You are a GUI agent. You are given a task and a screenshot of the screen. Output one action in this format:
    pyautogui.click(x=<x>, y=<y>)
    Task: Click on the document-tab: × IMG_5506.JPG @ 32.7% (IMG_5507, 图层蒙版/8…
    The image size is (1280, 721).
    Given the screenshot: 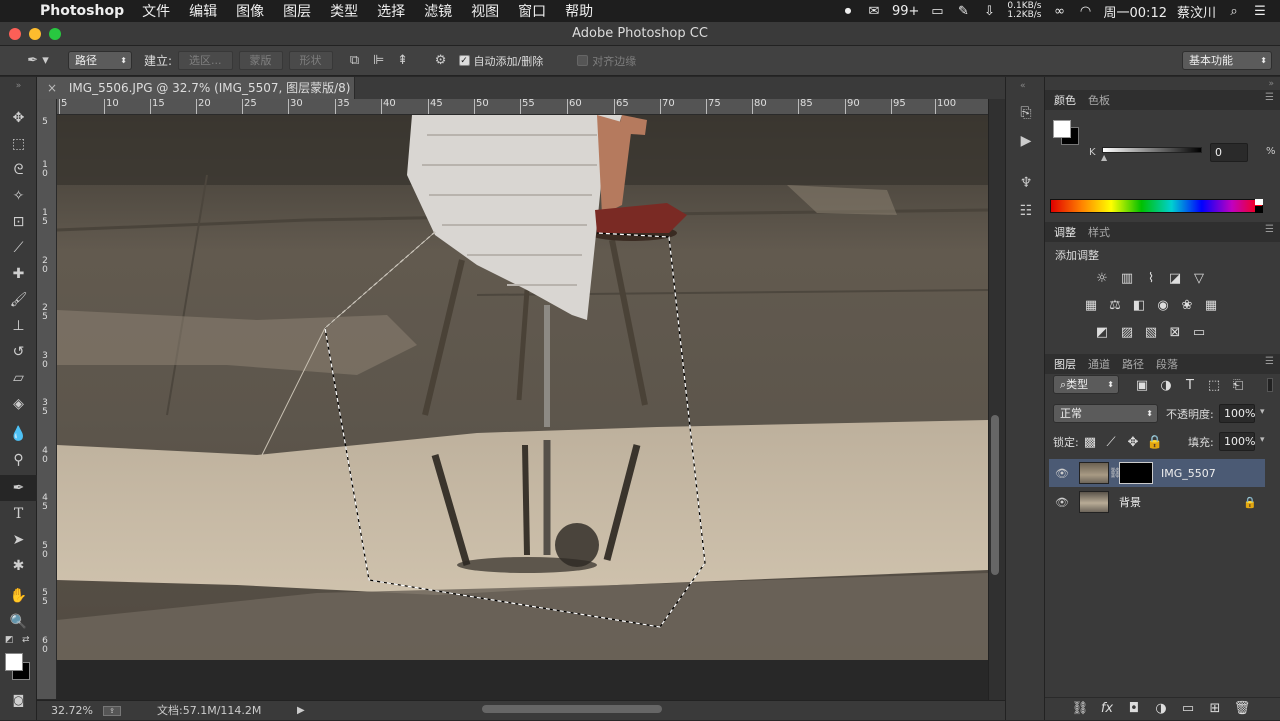 What is the action you would take?
    pyautogui.click(x=196, y=97)
    